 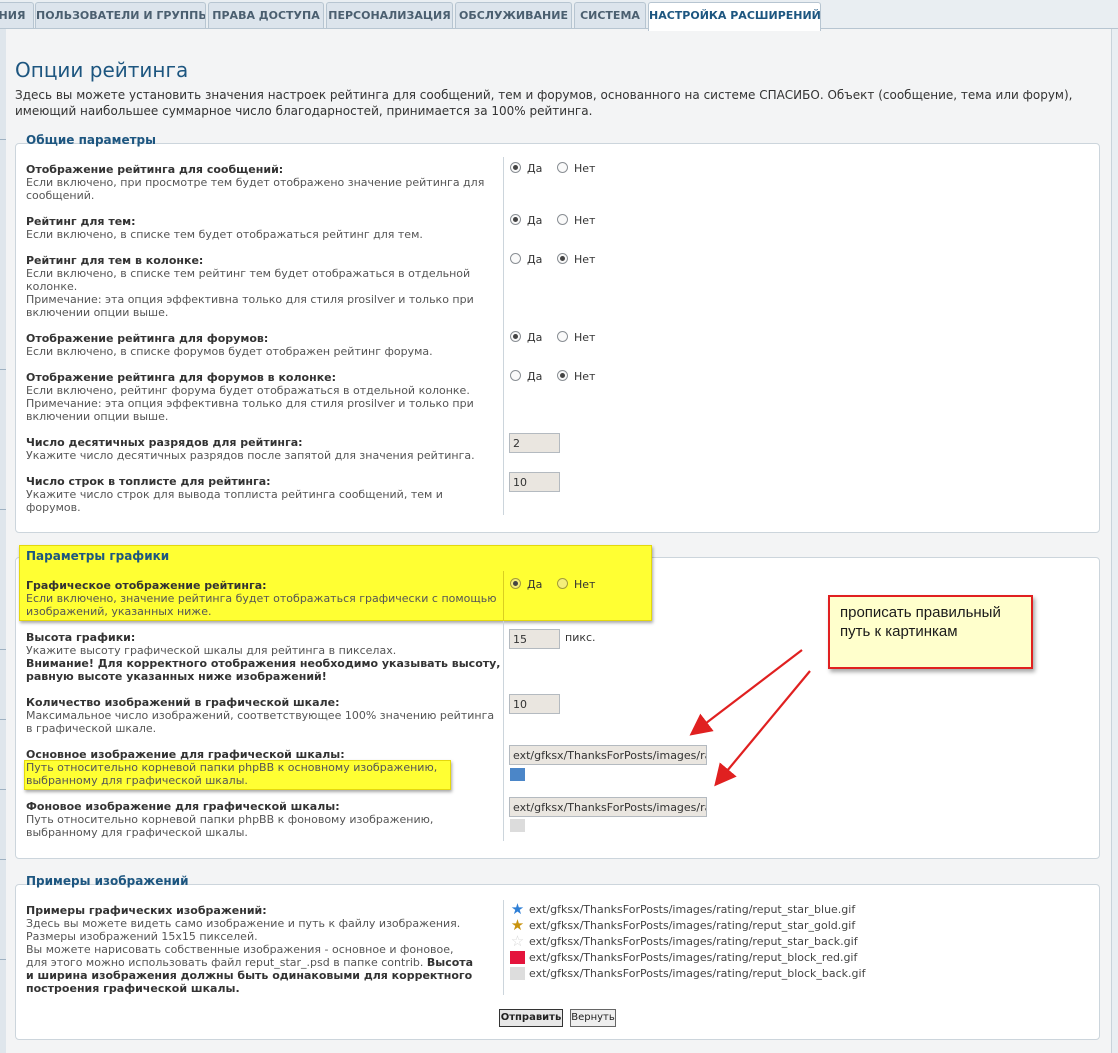 What do you see at coordinates (120, 15) in the screenshot?
I see `tab-users-groups: ПОЛЬЗОВАТЕЛИ И ГРУППЫ` at bounding box center [120, 15].